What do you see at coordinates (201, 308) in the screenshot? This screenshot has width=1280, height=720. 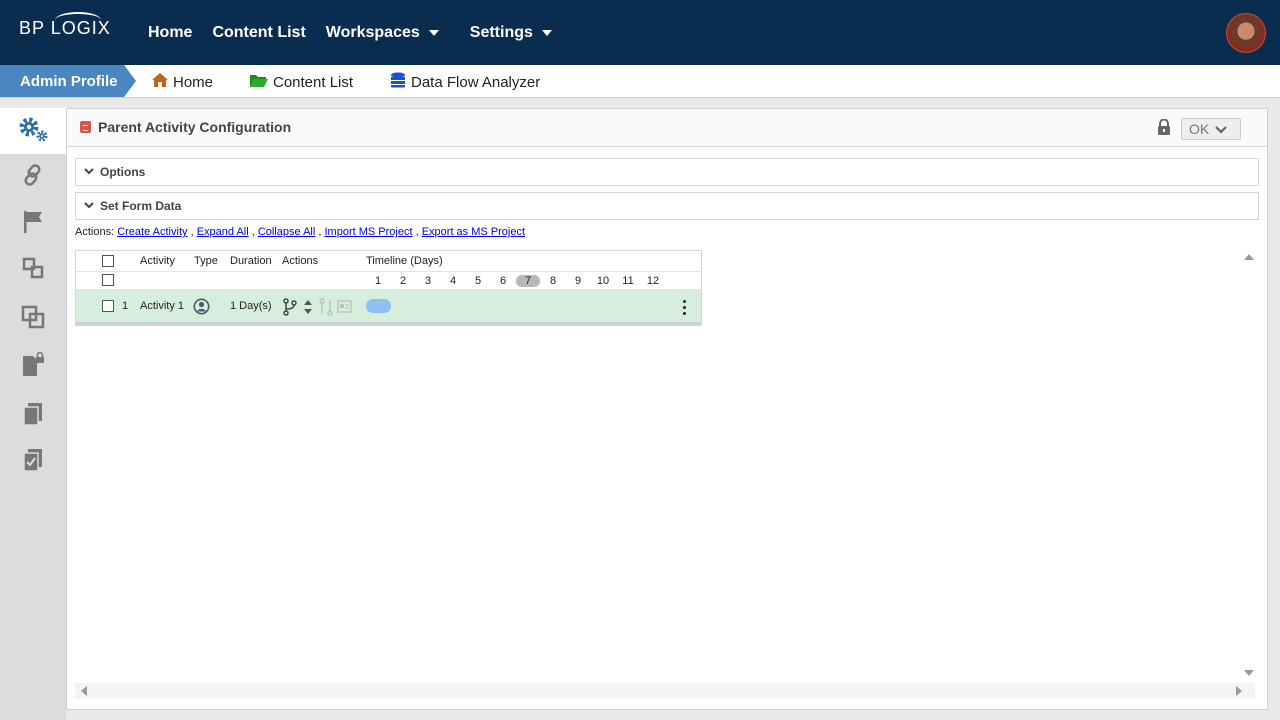 I see `user-icon` at bounding box center [201, 308].